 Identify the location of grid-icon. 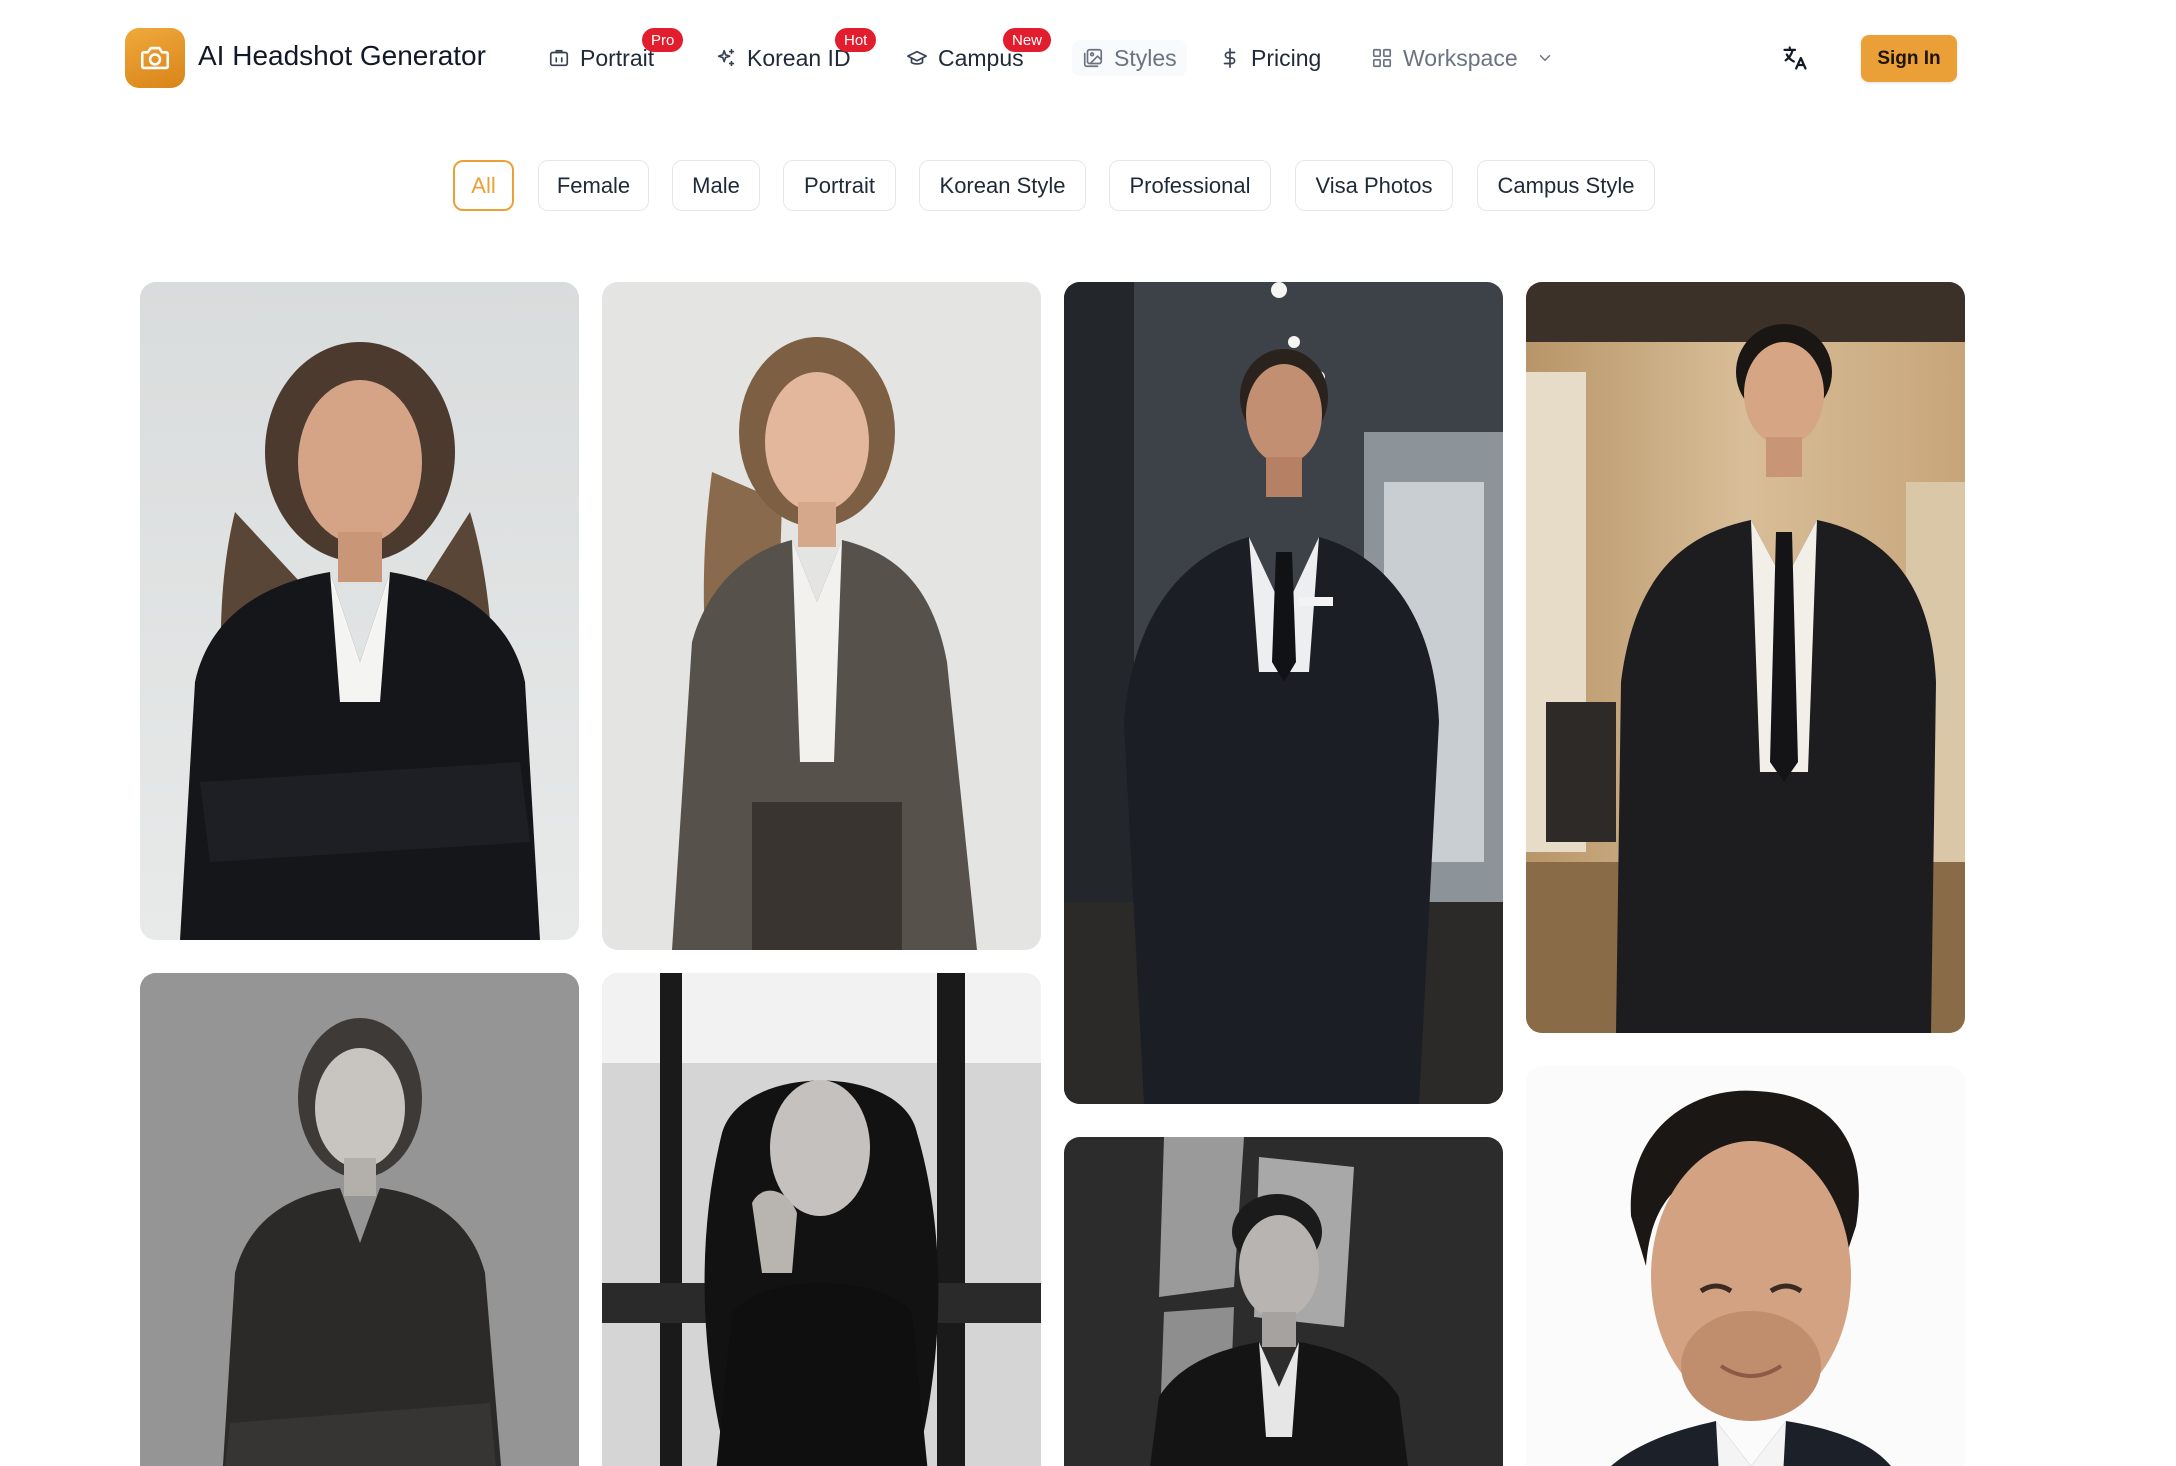
(1382, 58).